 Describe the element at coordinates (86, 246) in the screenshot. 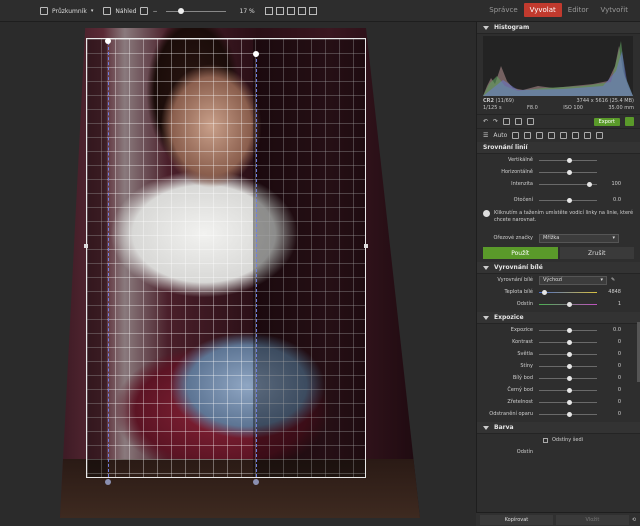

I see `crop-handle-left` at that location.